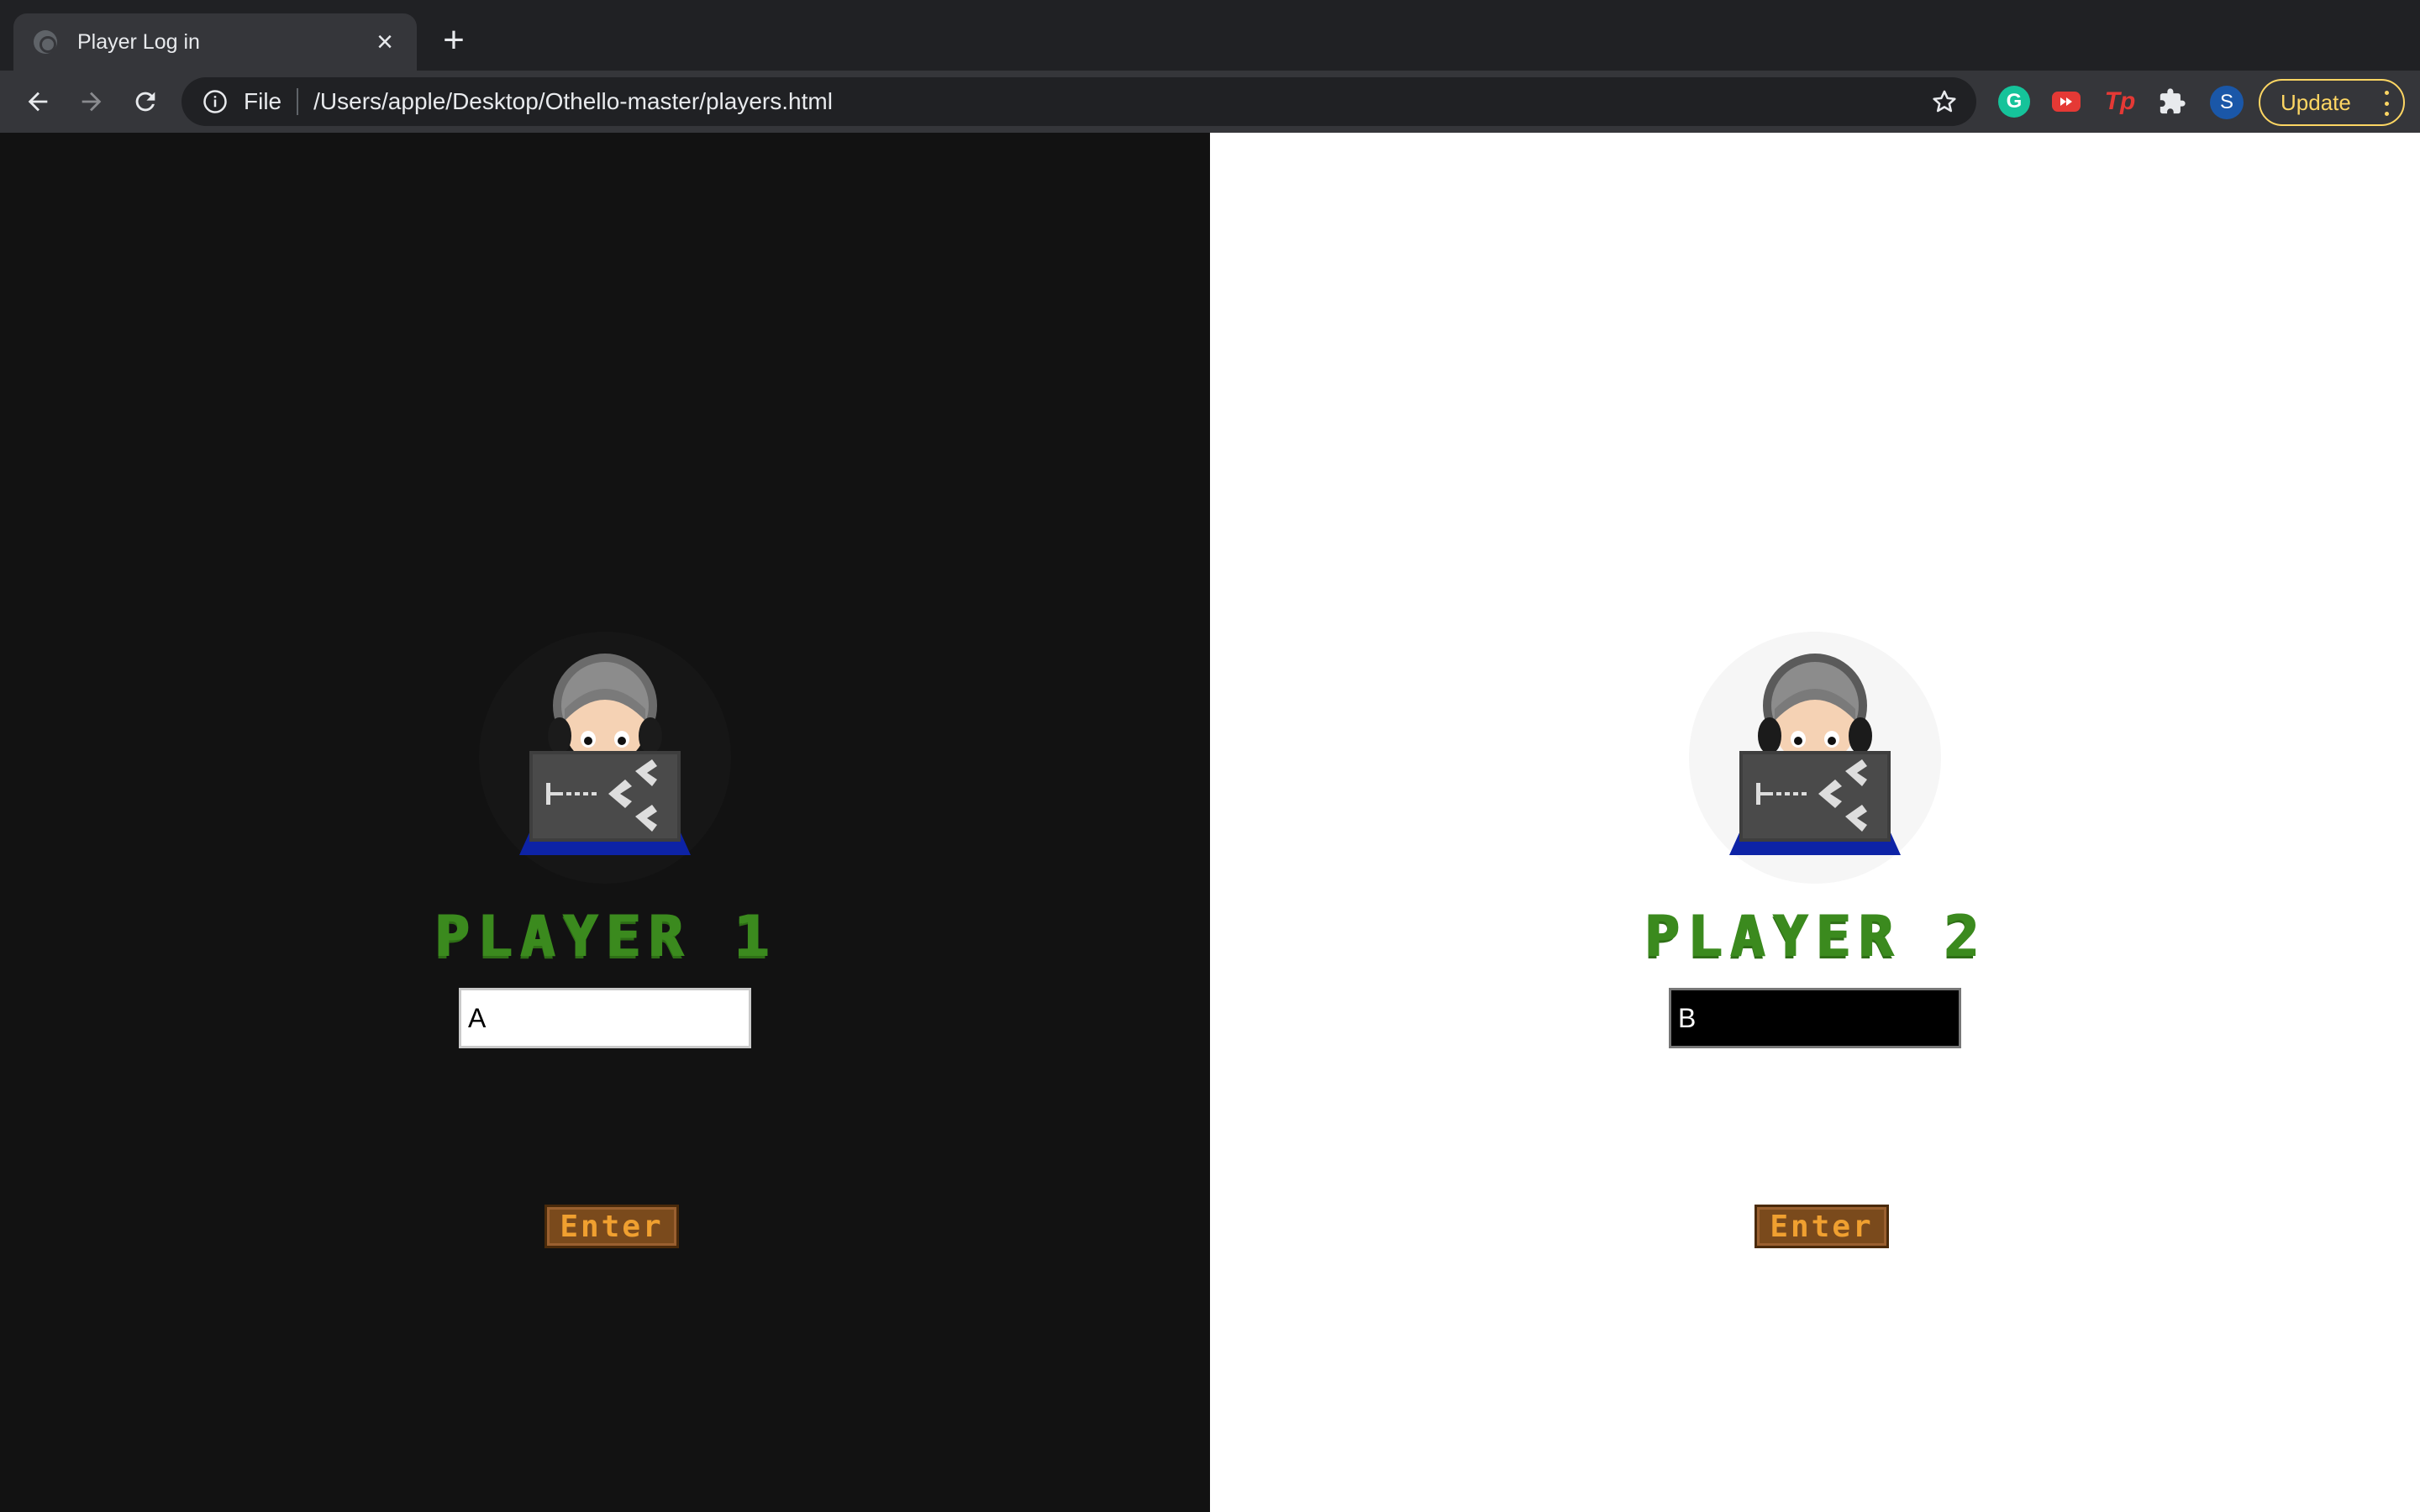 The height and width of the screenshot is (1512, 2420). What do you see at coordinates (138, 41) in the screenshot?
I see `tab-title: Player Log in` at bounding box center [138, 41].